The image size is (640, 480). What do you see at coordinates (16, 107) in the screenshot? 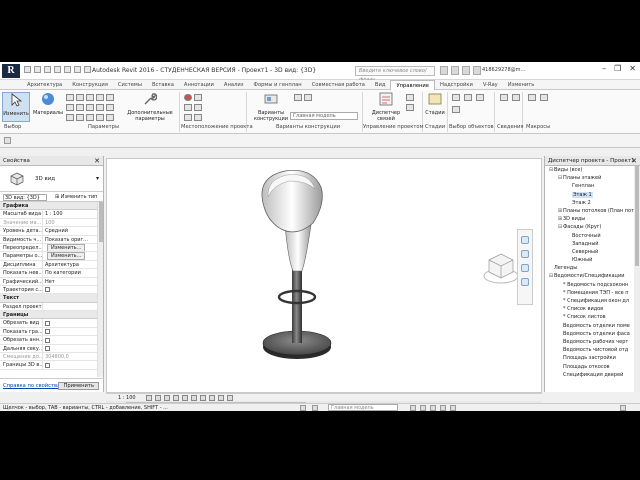
I see `modify-button: Изменить` at bounding box center [16, 107].